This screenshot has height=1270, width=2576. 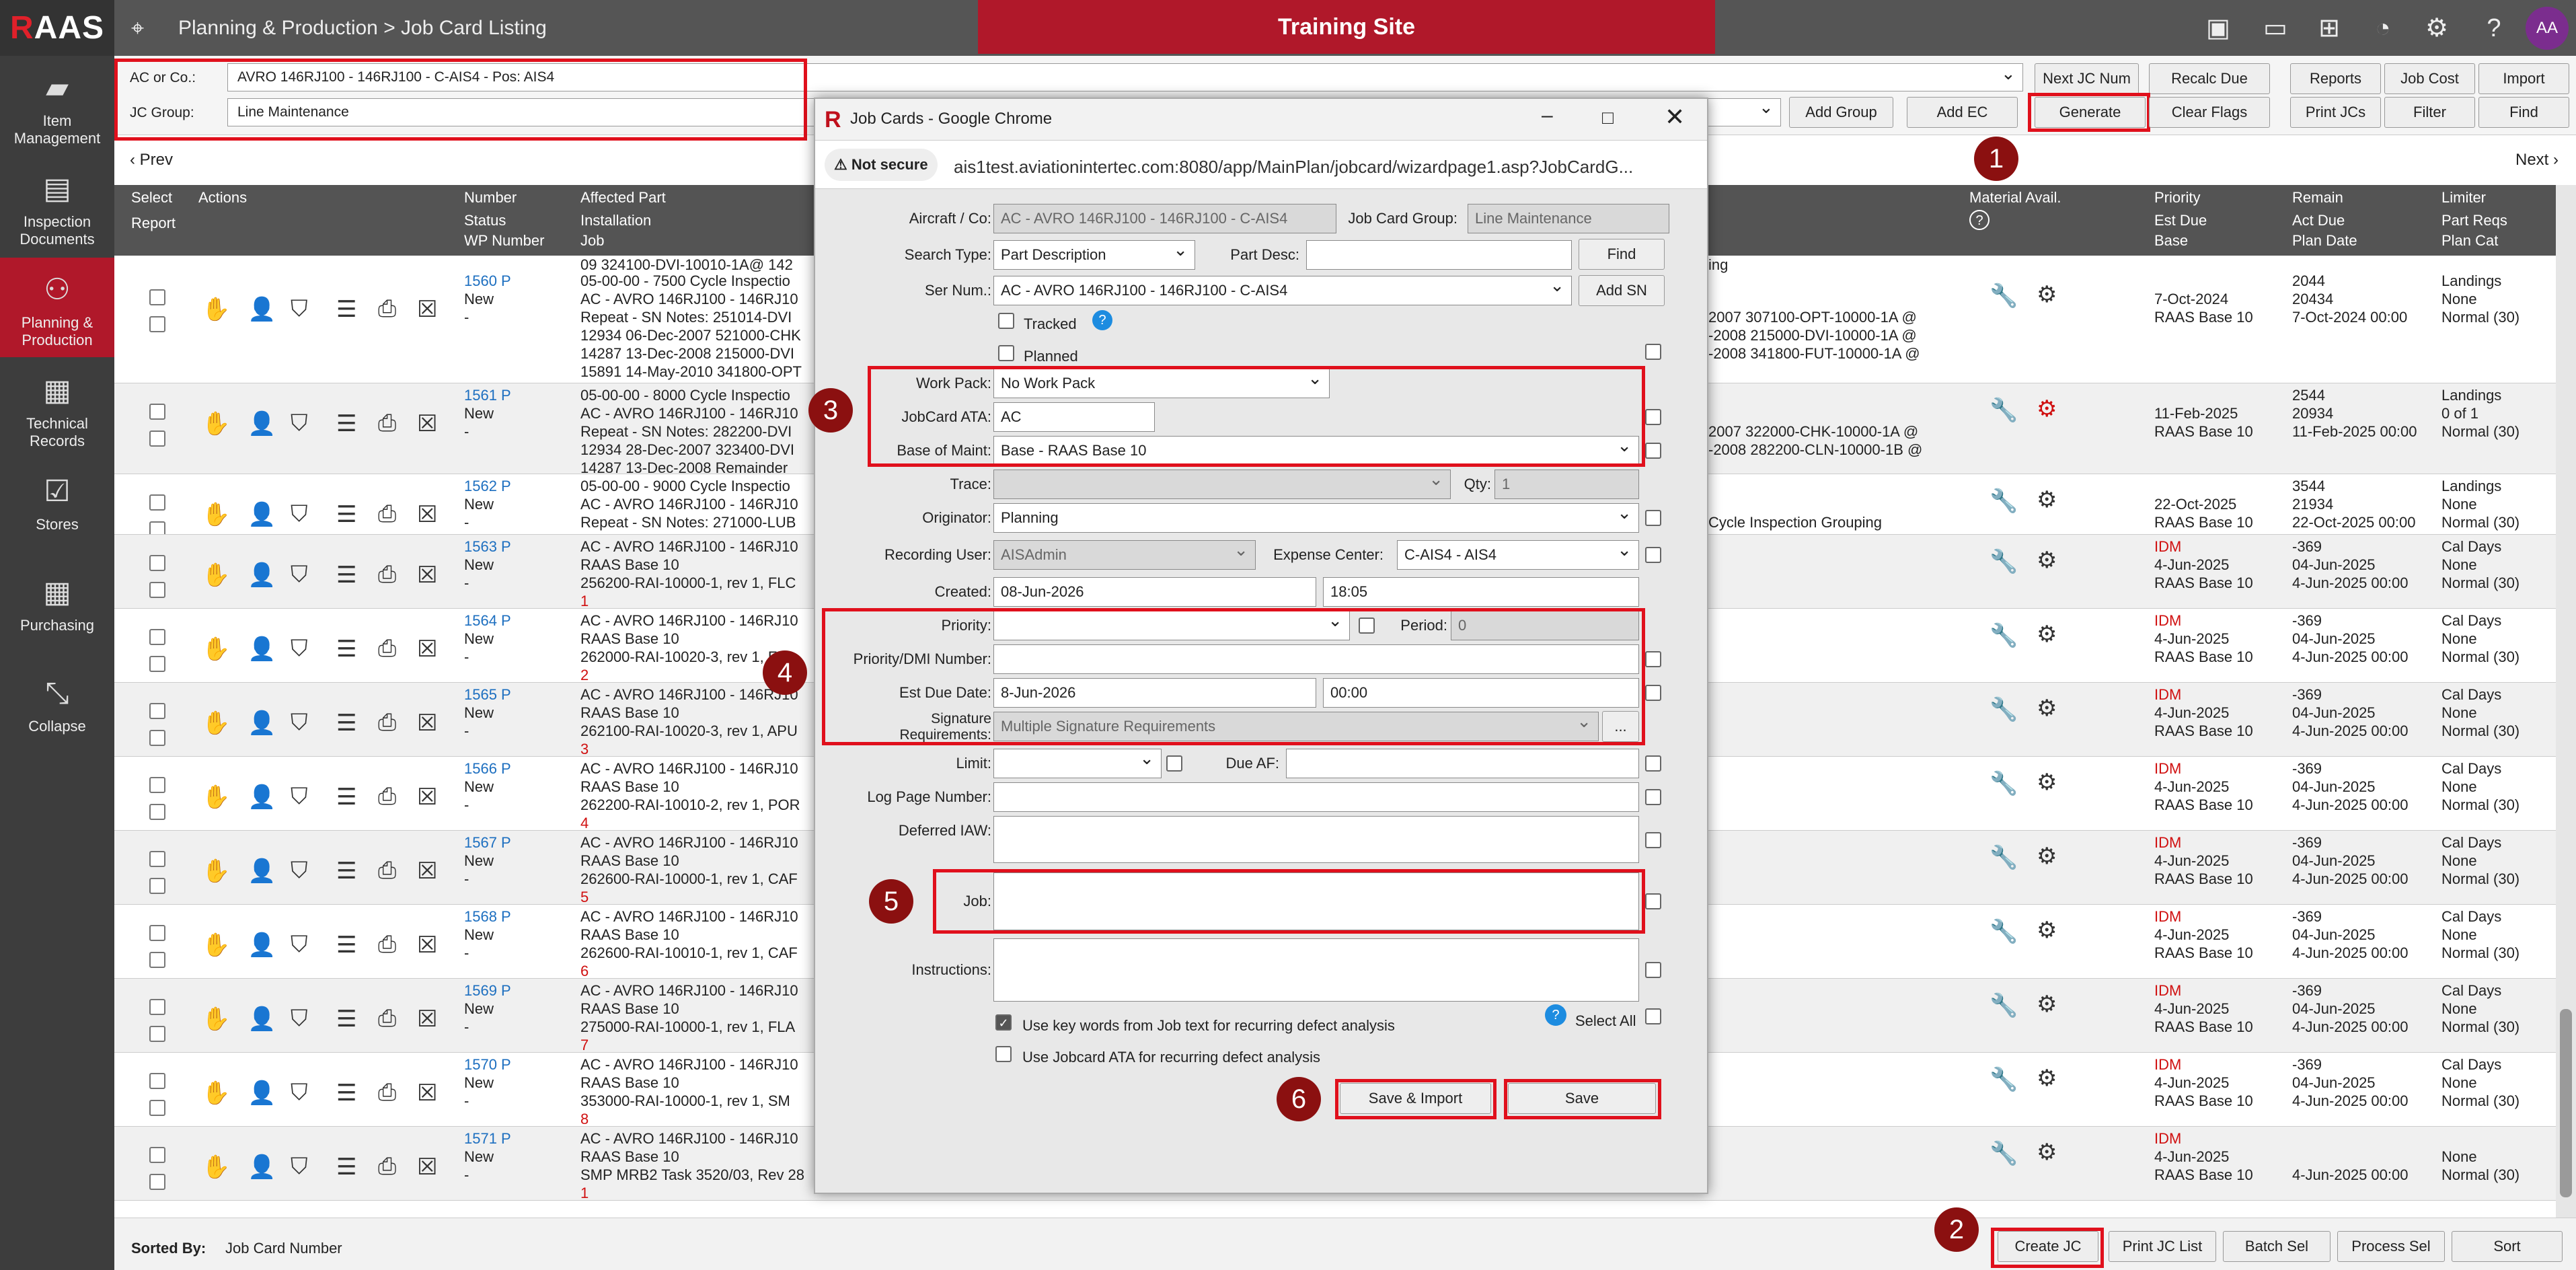 What do you see at coordinates (487, 990) in the screenshot?
I see `job-card-number: 1569 P` at bounding box center [487, 990].